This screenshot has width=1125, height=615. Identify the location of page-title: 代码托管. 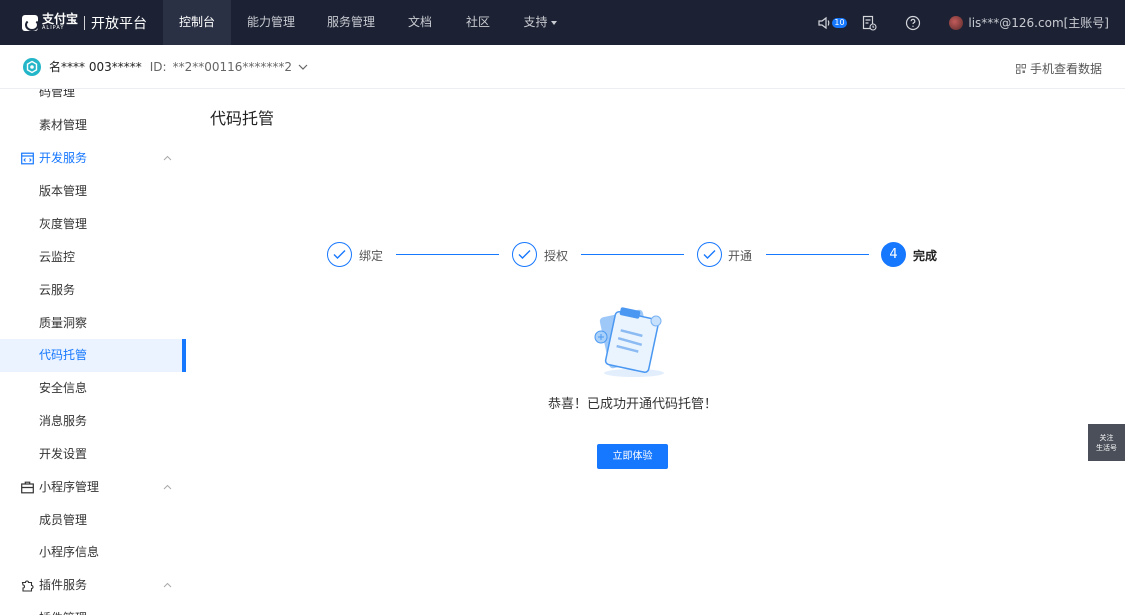
(242, 118).